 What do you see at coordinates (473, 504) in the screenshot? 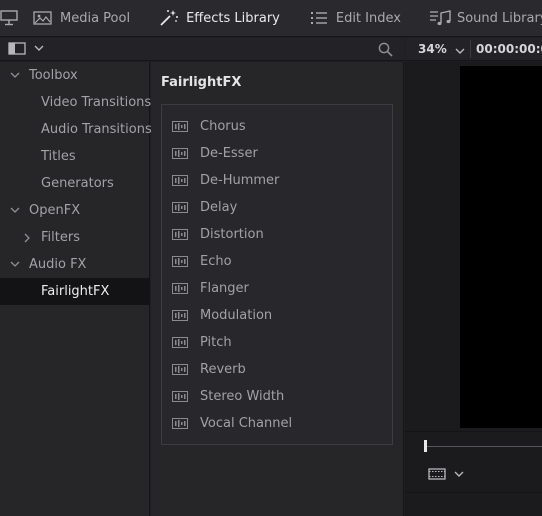
I see `viewer-footer` at bounding box center [473, 504].